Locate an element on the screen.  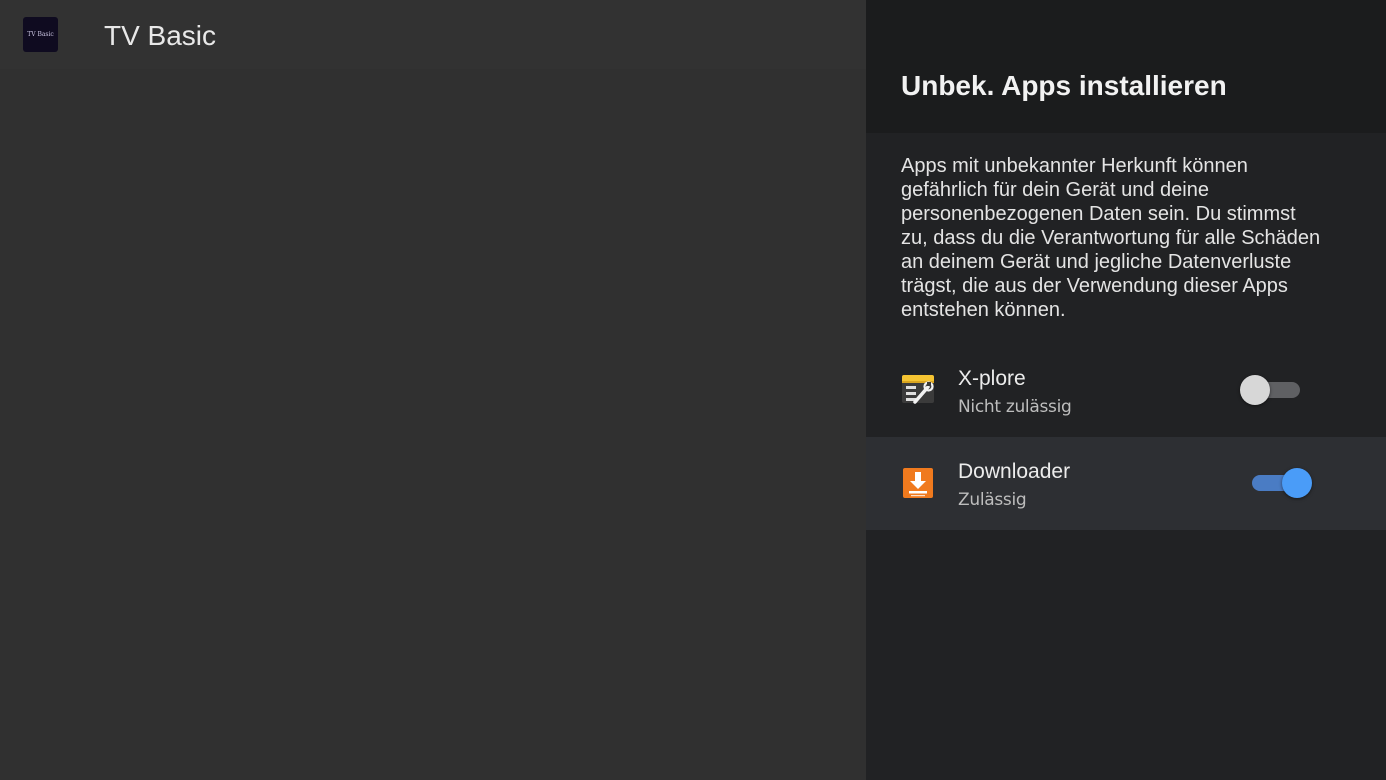
xplore-permission-toggle is located at coordinates (1271, 390).